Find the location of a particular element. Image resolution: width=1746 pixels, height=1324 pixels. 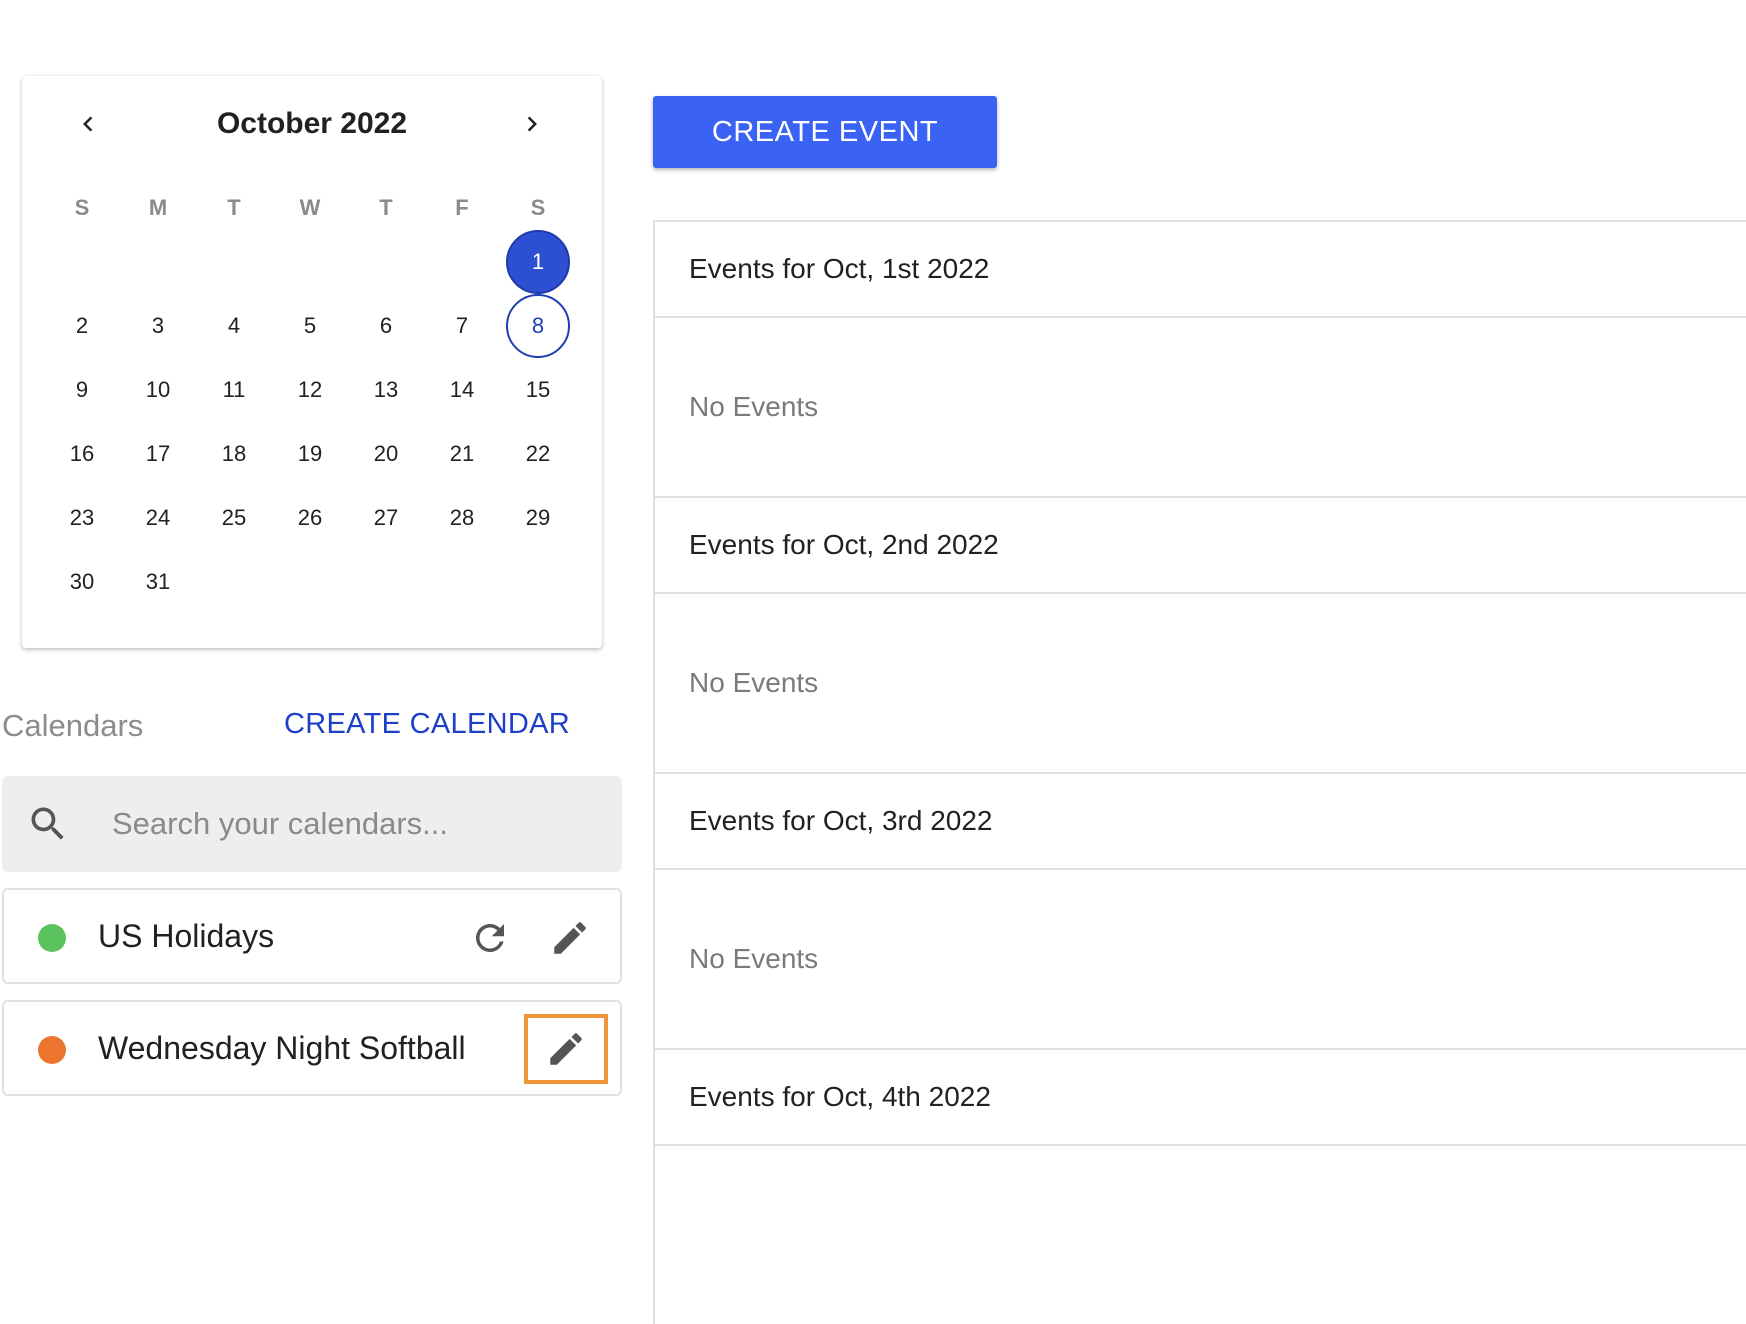

day-number: 8 is located at coordinates (538, 326).